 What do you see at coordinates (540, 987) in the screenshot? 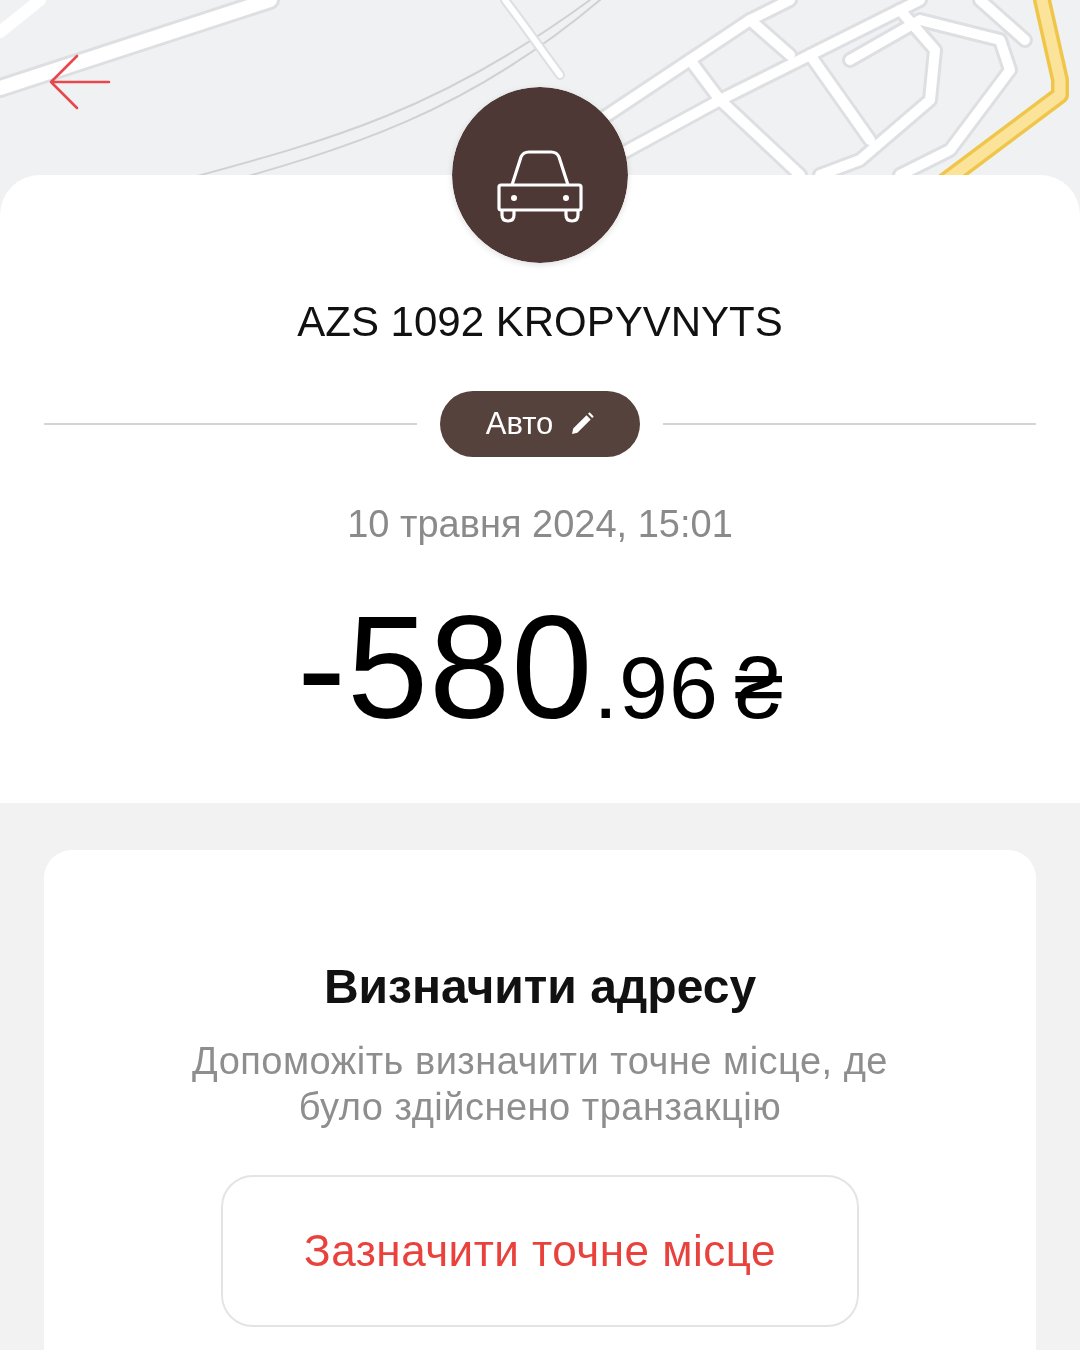
I see `card-title: Визначити адресу` at bounding box center [540, 987].